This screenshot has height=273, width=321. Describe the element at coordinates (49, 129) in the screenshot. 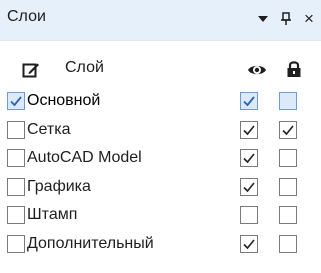

I see `layer-name: Сетка` at that location.